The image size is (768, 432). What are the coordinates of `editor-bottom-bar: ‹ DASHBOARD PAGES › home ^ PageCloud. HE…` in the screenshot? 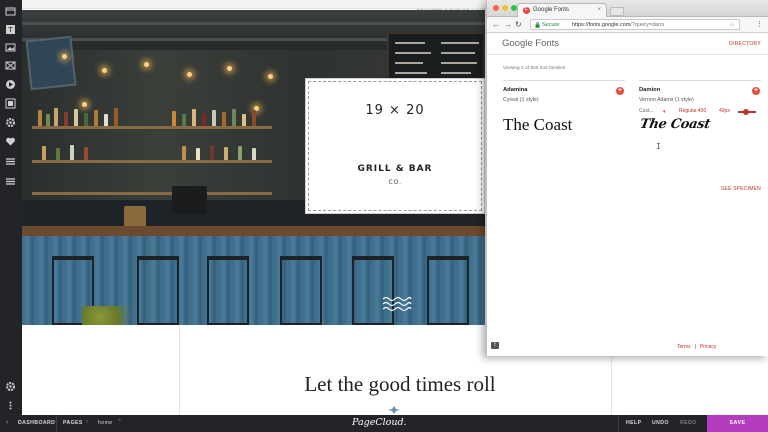 It's located at (384, 423).